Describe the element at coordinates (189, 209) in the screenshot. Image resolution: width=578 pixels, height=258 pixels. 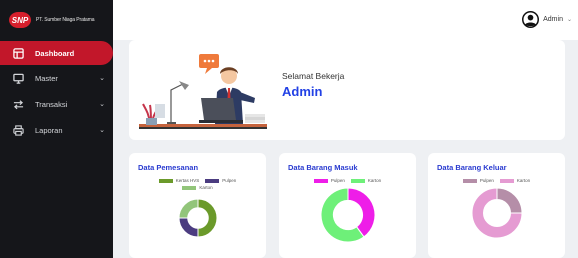
I see `donut-slice-karton` at that location.